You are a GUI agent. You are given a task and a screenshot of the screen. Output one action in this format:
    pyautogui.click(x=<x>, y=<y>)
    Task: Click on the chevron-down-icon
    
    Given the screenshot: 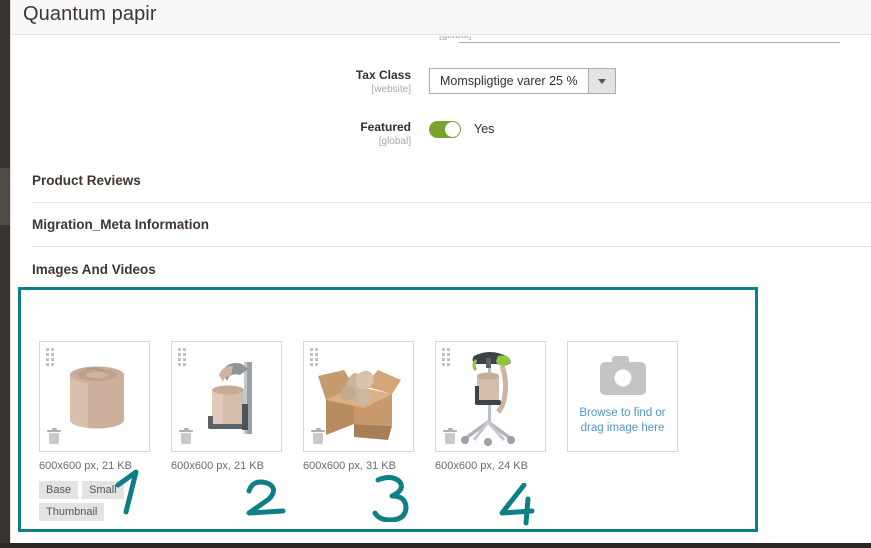 What is the action you would take?
    pyautogui.click(x=601, y=81)
    